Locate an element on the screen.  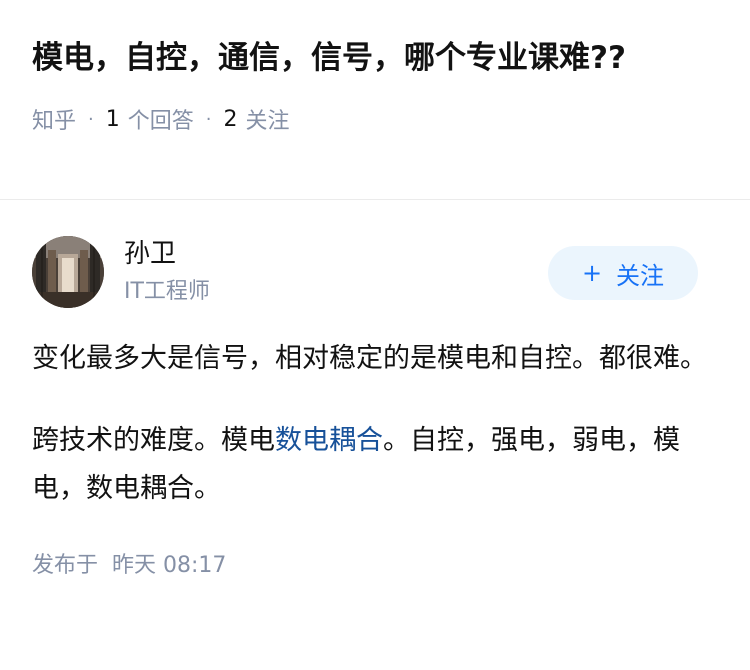
posted-time: 昨天 08:17 is located at coordinates (169, 565).